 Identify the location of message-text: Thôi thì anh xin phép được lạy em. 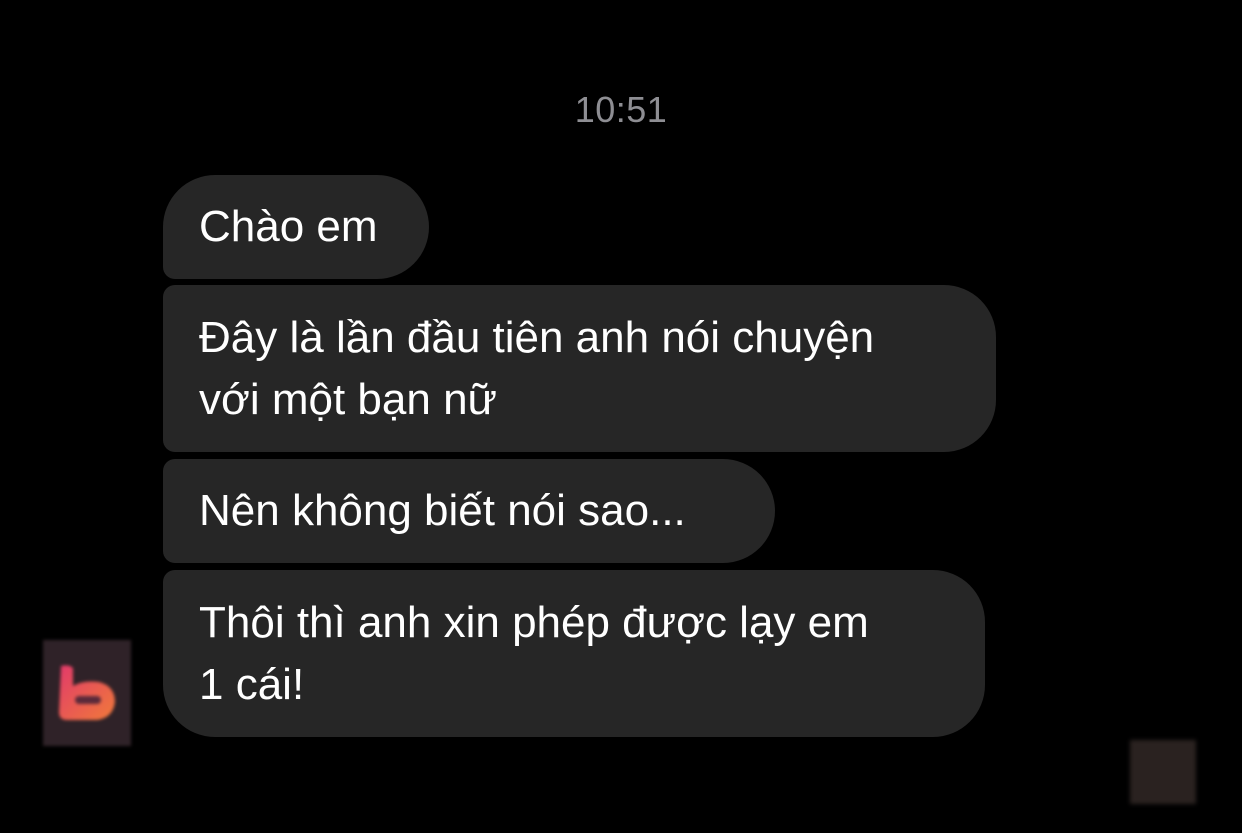
(534, 622).